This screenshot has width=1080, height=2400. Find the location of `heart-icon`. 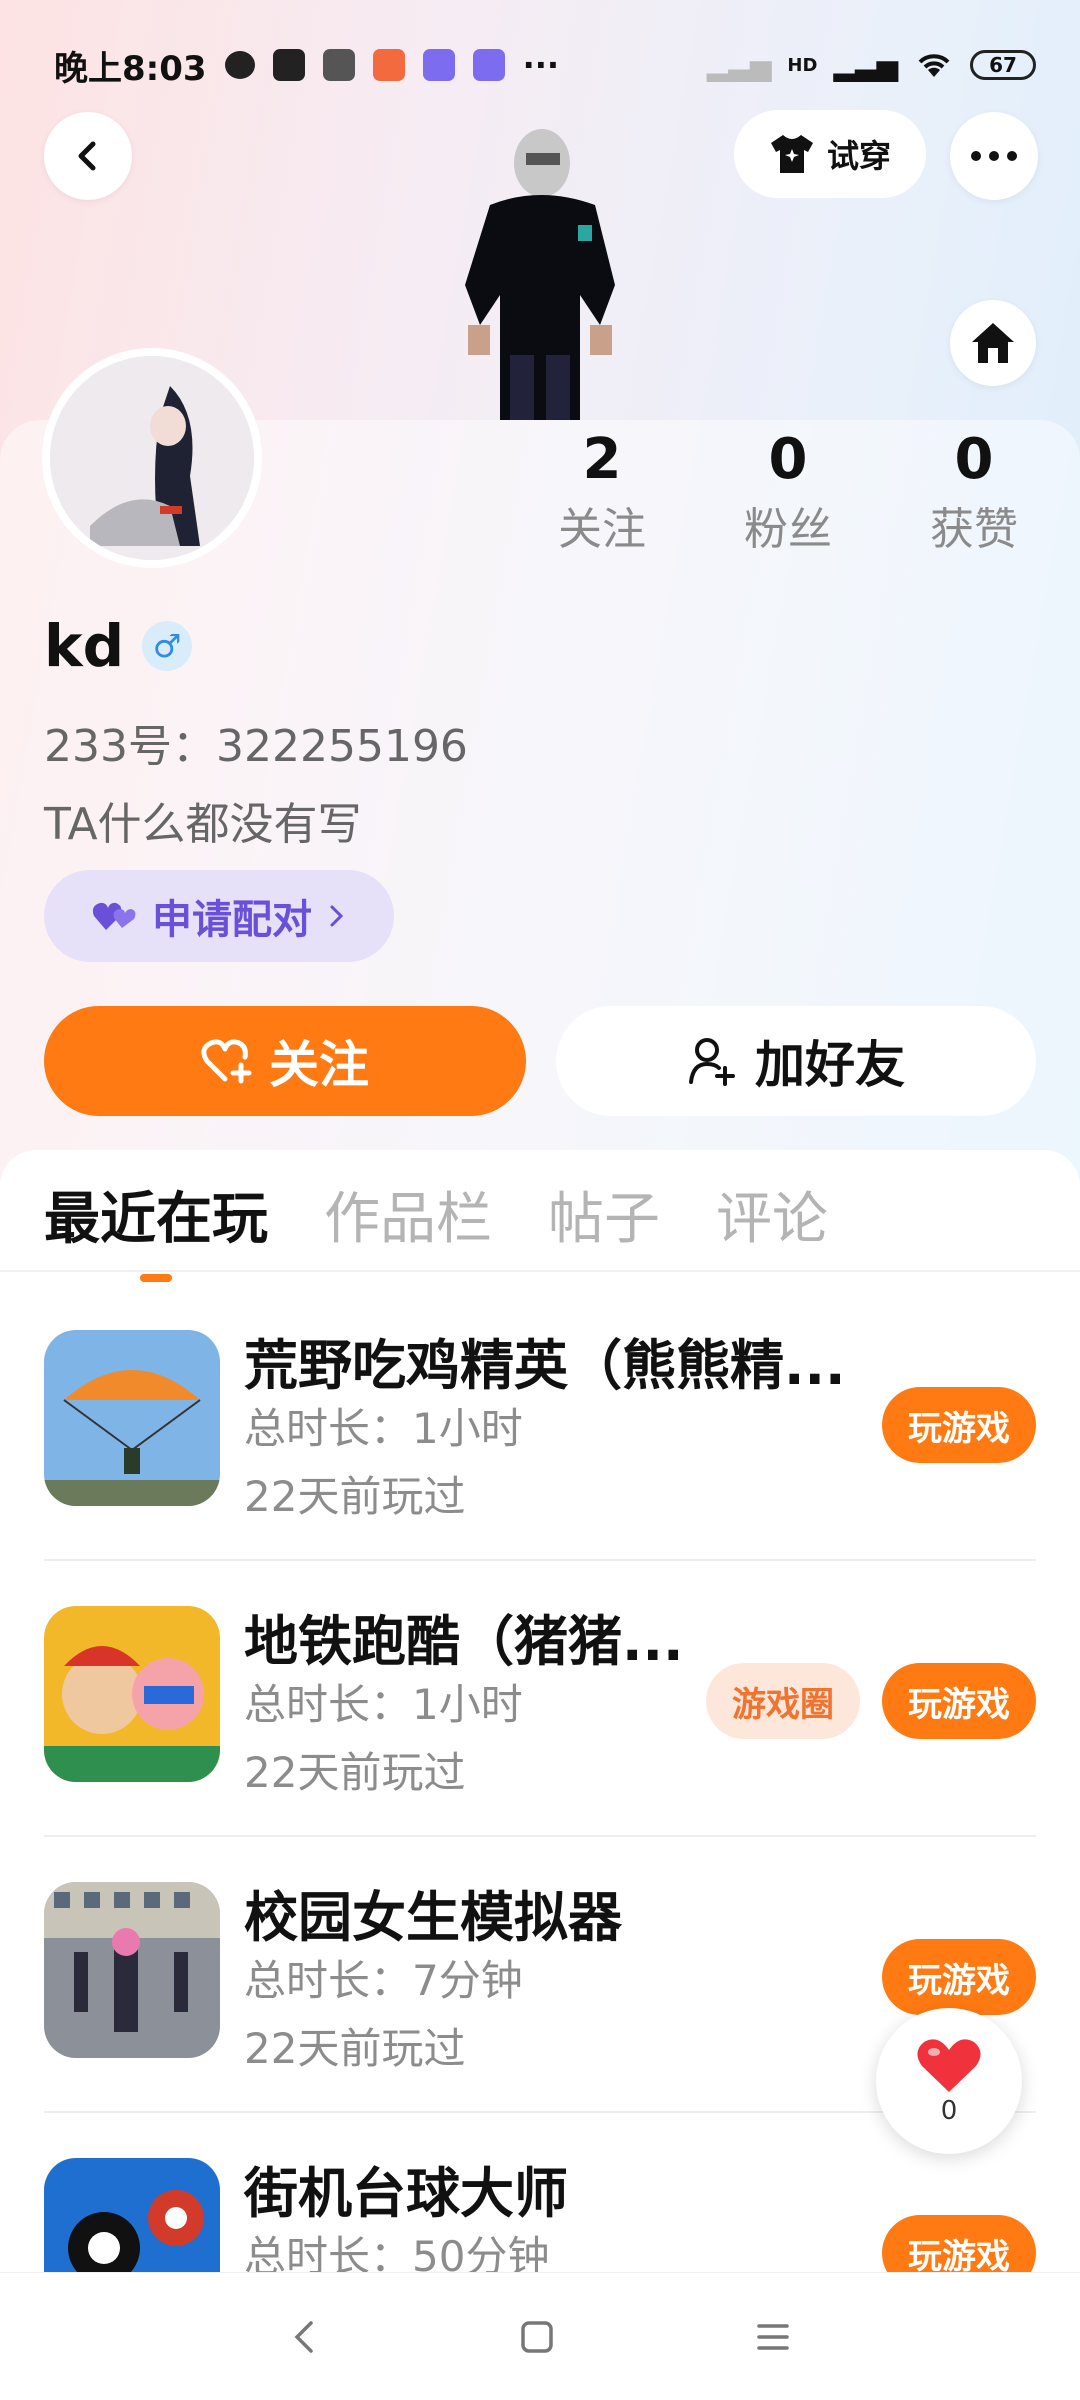

heart-icon is located at coordinates (949, 2065).